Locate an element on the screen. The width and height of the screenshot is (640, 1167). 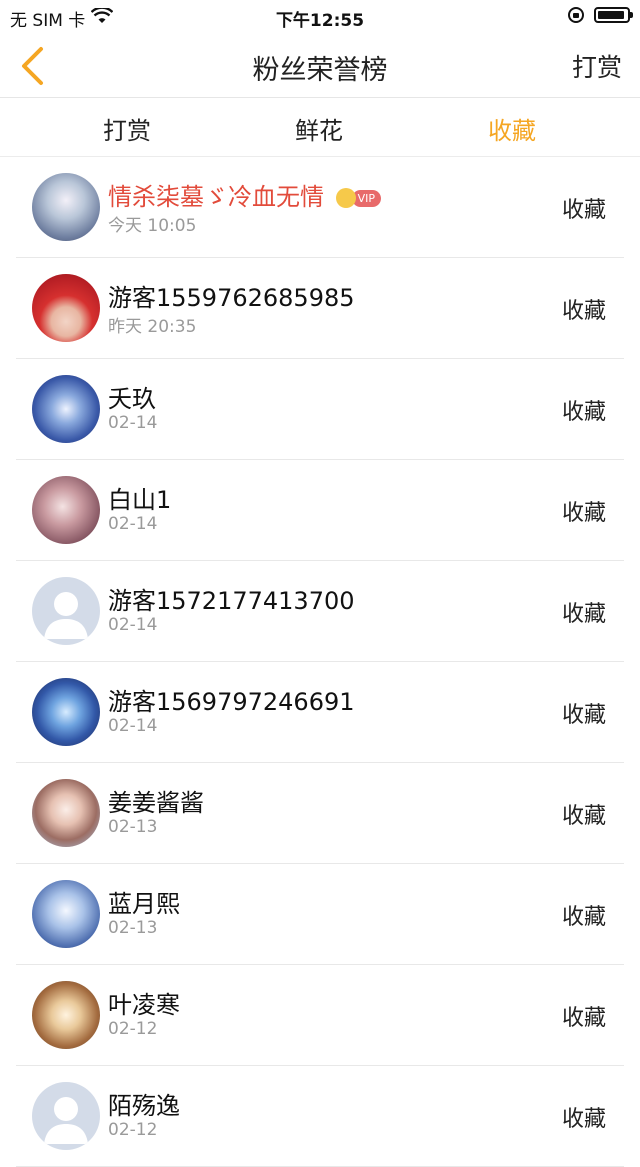
status-right is located at coordinates (600, 15).